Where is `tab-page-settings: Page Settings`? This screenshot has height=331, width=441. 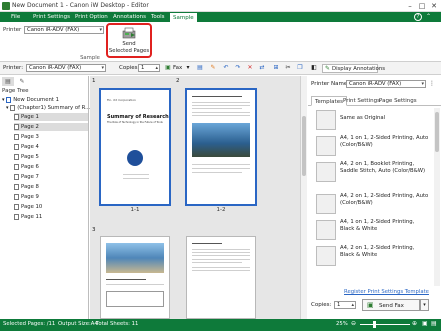
tab-page-settings: Page Settings is located at coordinates (398, 101).